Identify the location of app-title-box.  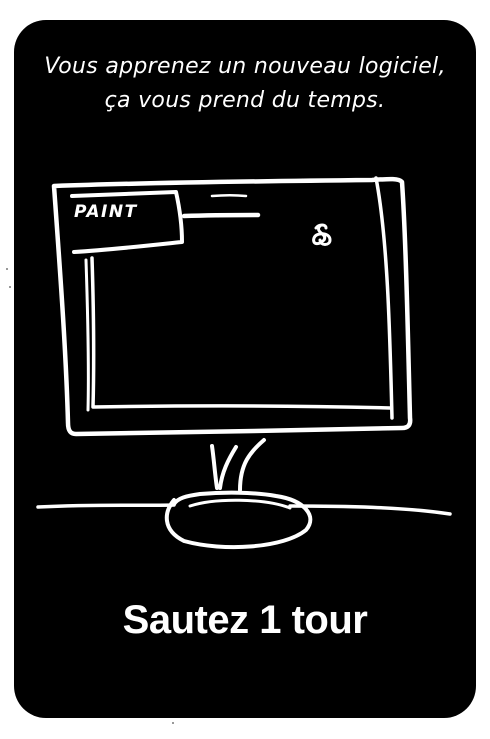
(127, 222).